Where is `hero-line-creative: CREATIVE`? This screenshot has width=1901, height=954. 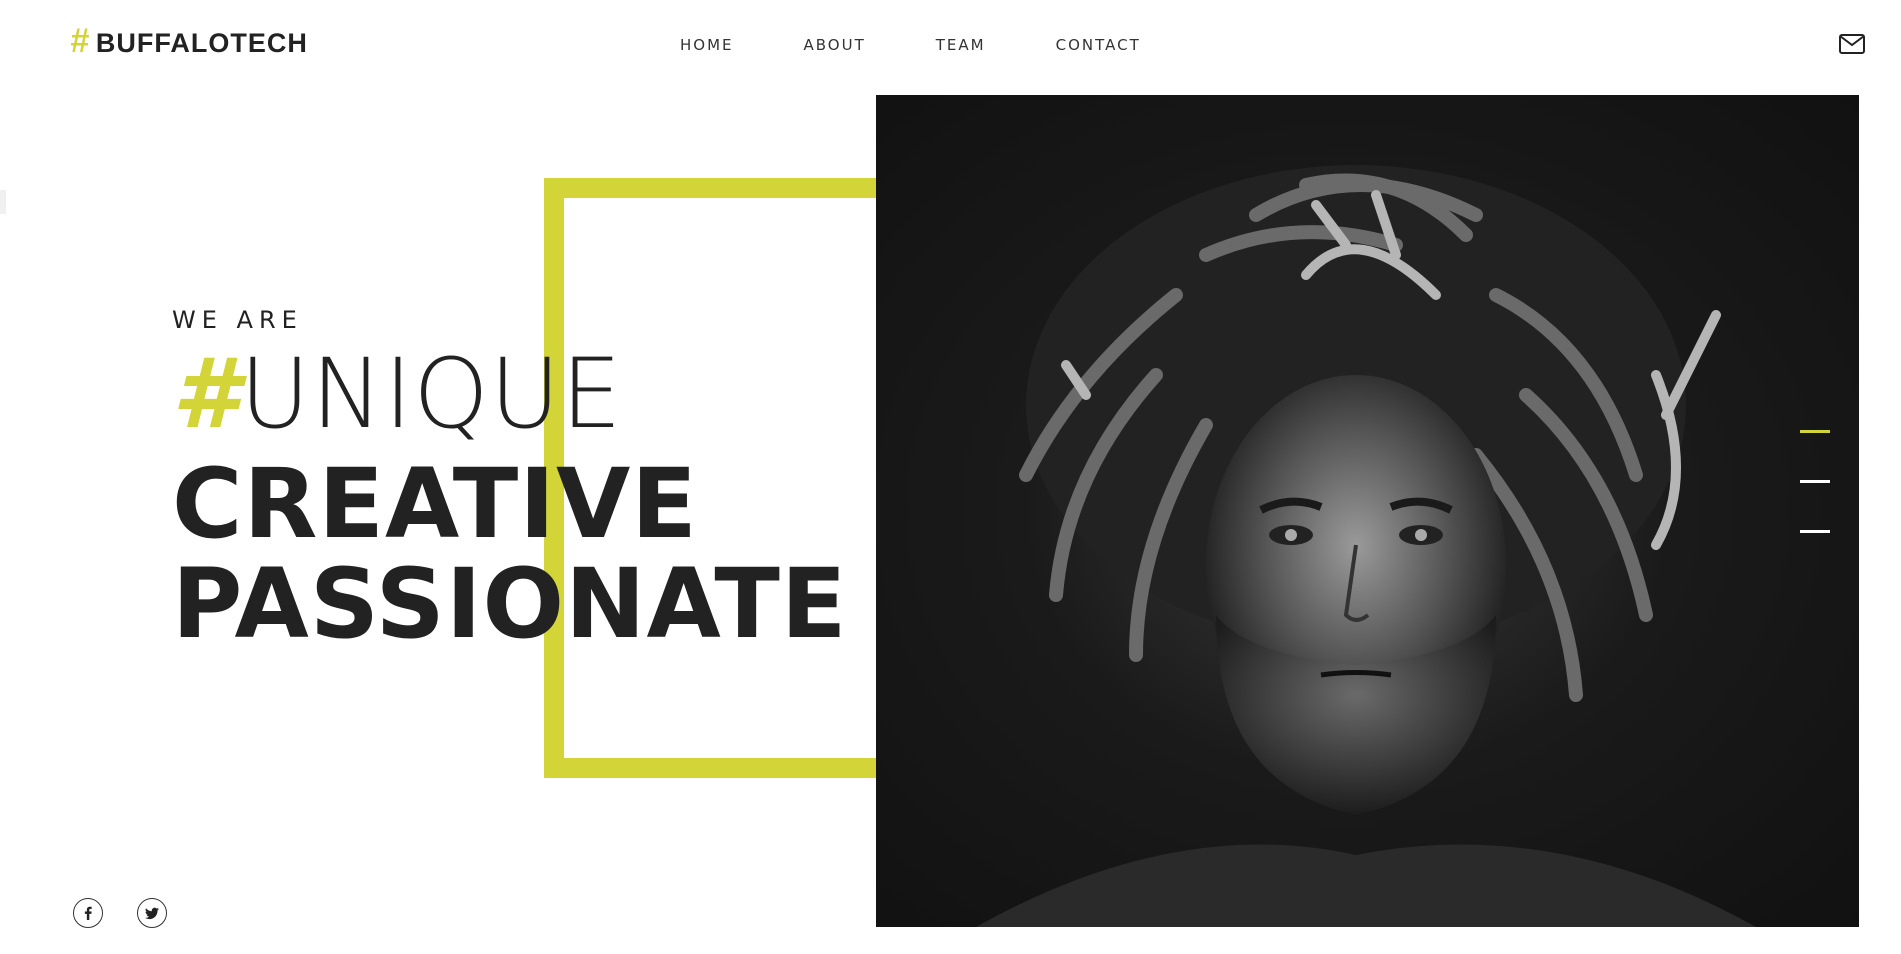 hero-line-creative: CREATIVE is located at coordinates (435, 504).